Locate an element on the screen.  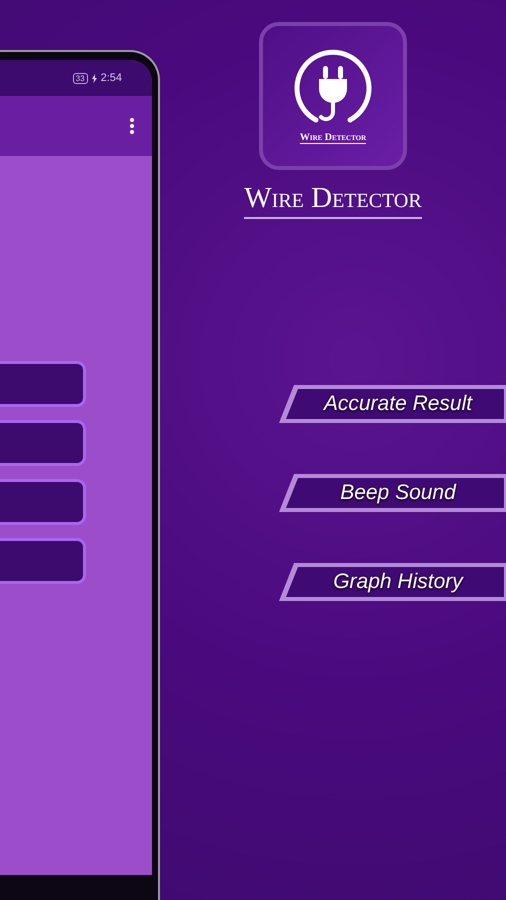
feature-banner: Beep Sound is located at coordinates (392, 493).